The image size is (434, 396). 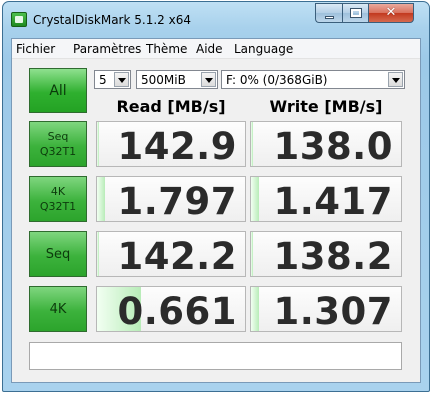 I want to click on write-result-4k: 1.307, so click(x=326, y=309).